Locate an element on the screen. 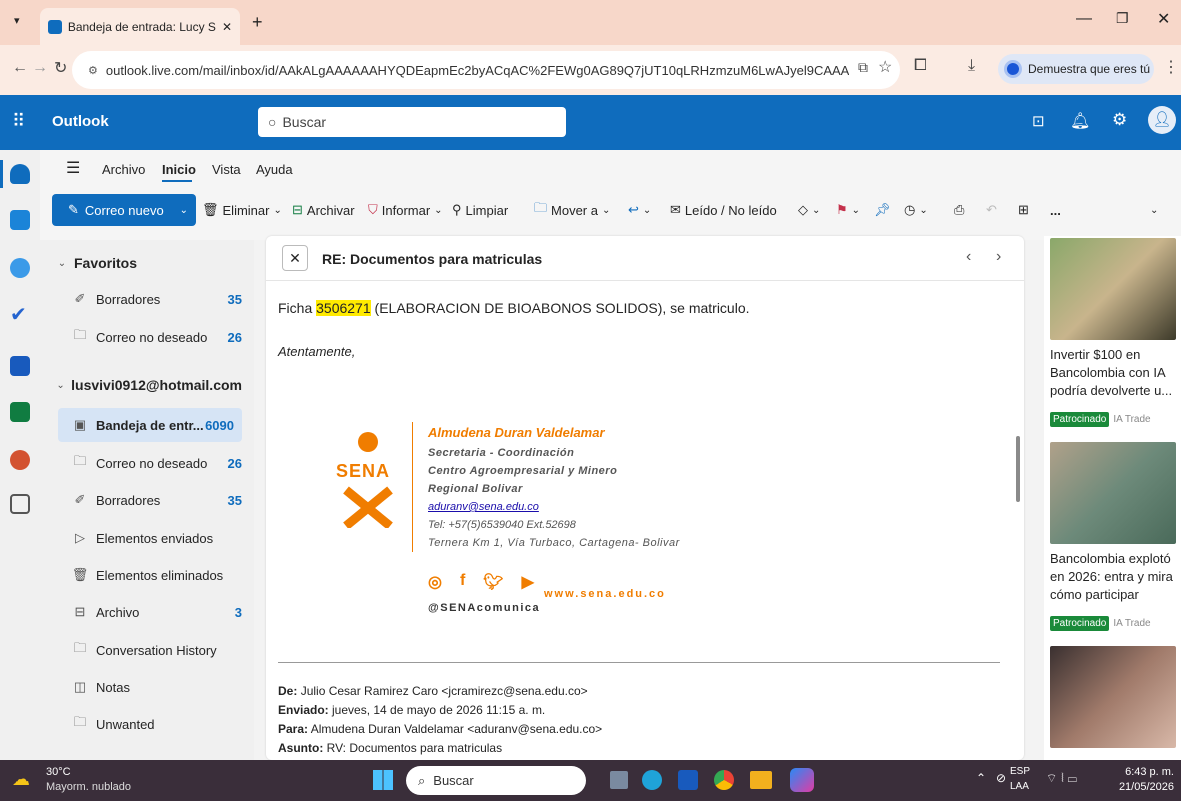  language-code: ESP is located at coordinates (1020, 771).